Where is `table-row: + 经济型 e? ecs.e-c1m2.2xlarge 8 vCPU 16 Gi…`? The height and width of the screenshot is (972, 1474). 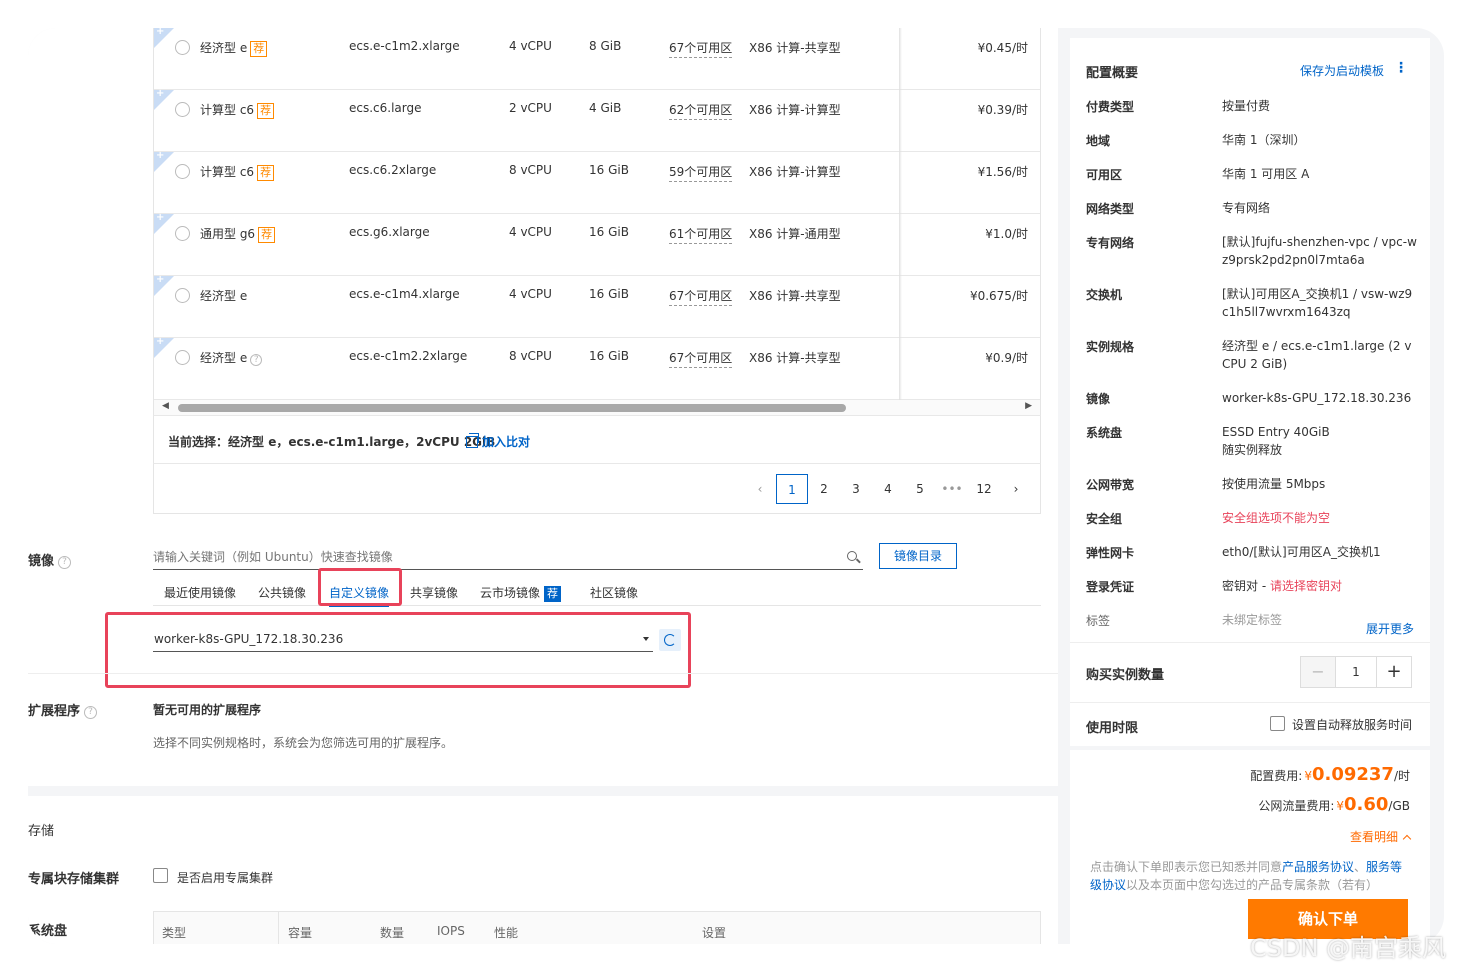 table-row: + 经济型 e? ecs.e-c1m2.2xlarge 8 vCPU 16 Gi… is located at coordinates (597, 368).